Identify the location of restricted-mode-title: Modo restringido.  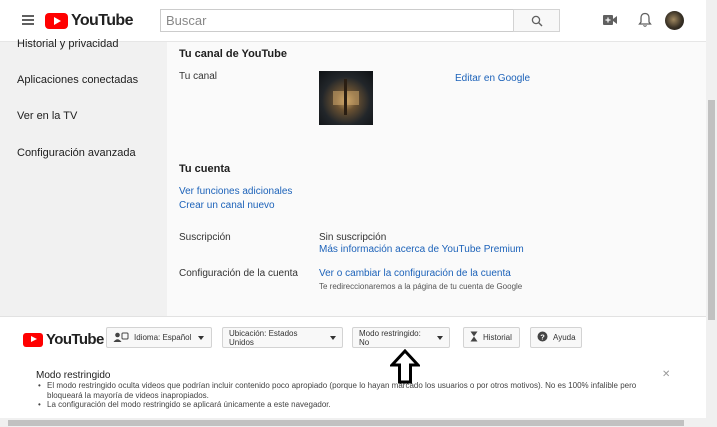
(73, 375).